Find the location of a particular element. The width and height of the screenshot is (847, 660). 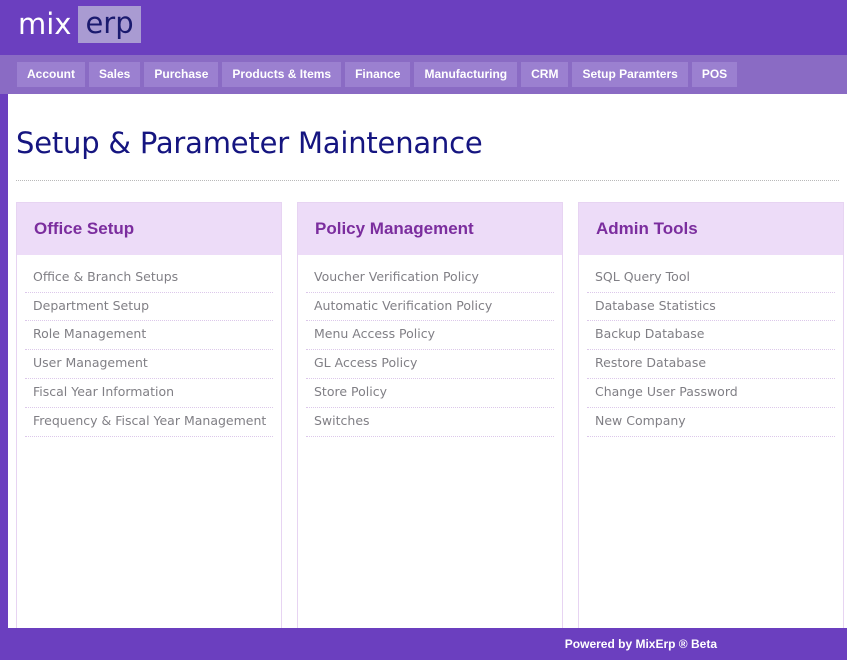

link-role-management: Role Management is located at coordinates (149, 335).